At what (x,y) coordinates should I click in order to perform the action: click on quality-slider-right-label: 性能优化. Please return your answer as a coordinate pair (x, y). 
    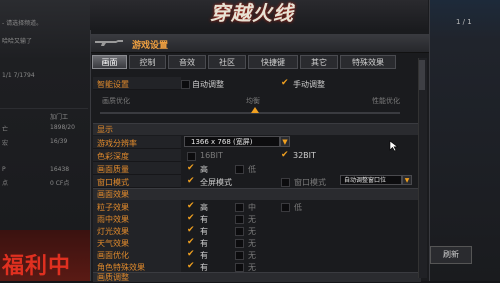
    Looking at the image, I should click on (386, 101).